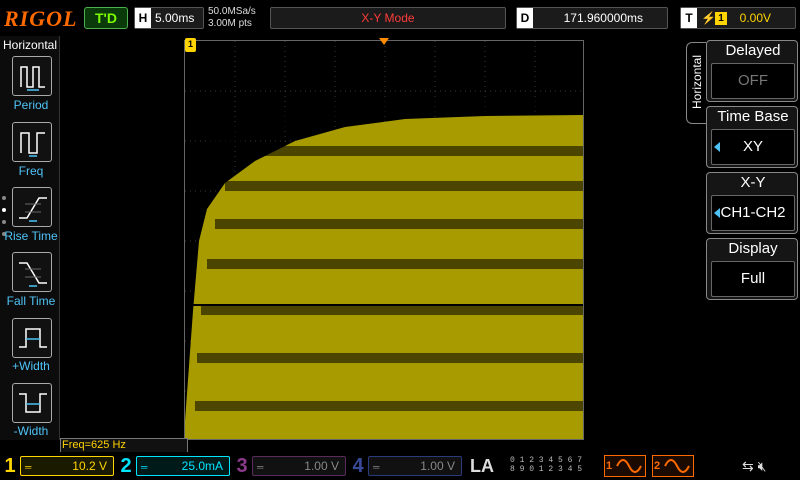  I want to click on channel-2-box: ═ 25.0mA, so click(183, 466).